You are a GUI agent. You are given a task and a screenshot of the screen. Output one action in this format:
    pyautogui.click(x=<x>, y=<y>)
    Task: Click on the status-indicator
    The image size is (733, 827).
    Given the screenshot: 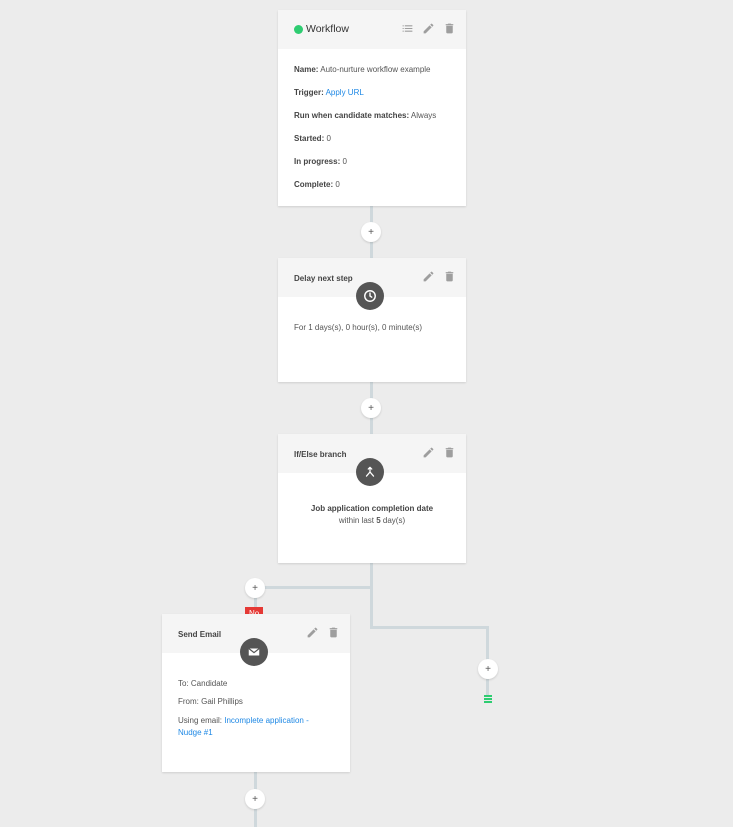 What is the action you would take?
    pyautogui.click(x=298, y=29)
    